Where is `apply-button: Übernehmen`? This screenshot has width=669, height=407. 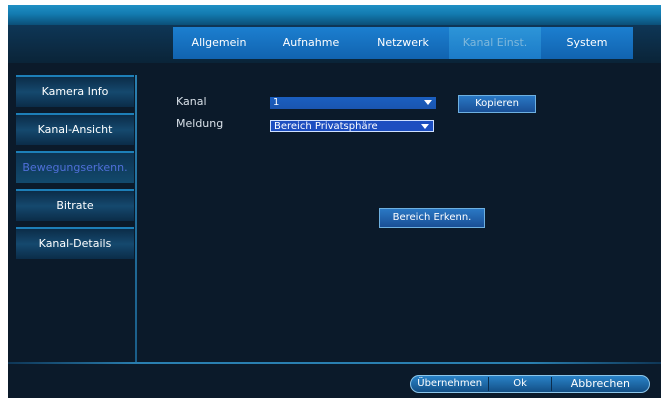
apply-button: Übernehmen is located at coordinates (449, 384).